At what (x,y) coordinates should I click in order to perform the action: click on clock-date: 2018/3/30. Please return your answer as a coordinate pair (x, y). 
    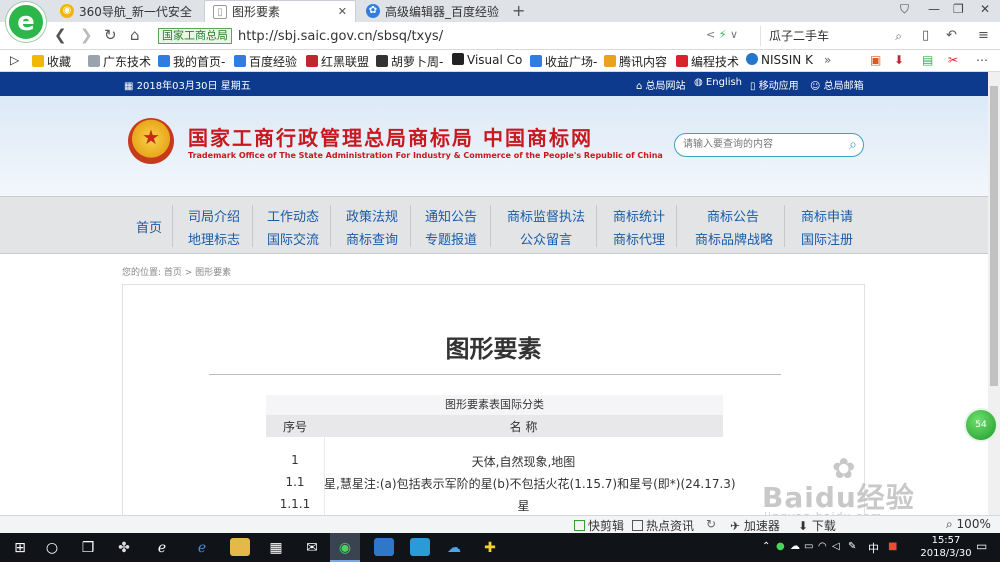
    Looking at the image, I should click on (946, 553).